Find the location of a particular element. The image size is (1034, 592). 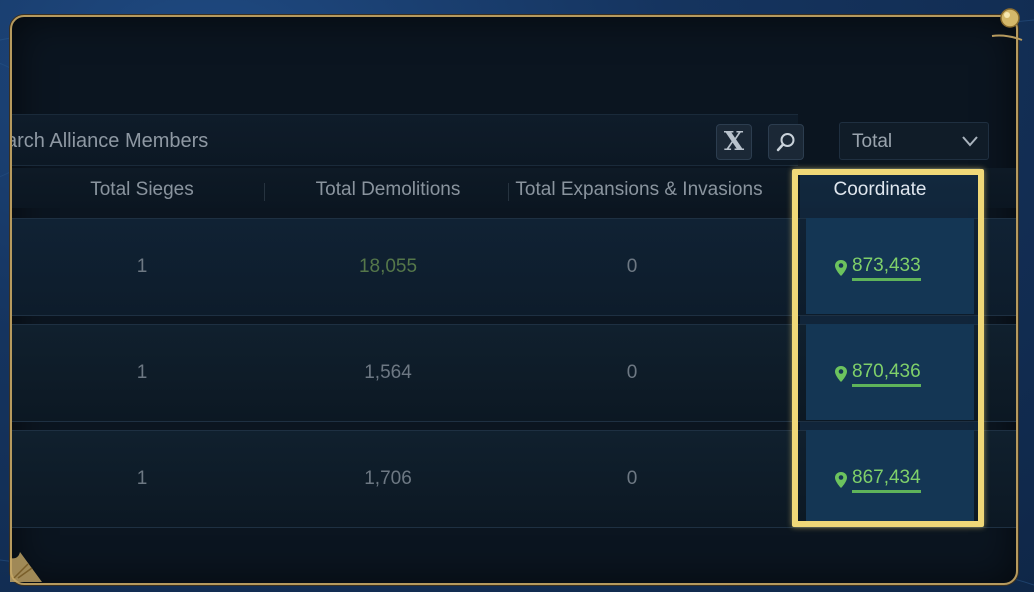

coordinate-link: 870,436 is located at coordinates (877, 374).